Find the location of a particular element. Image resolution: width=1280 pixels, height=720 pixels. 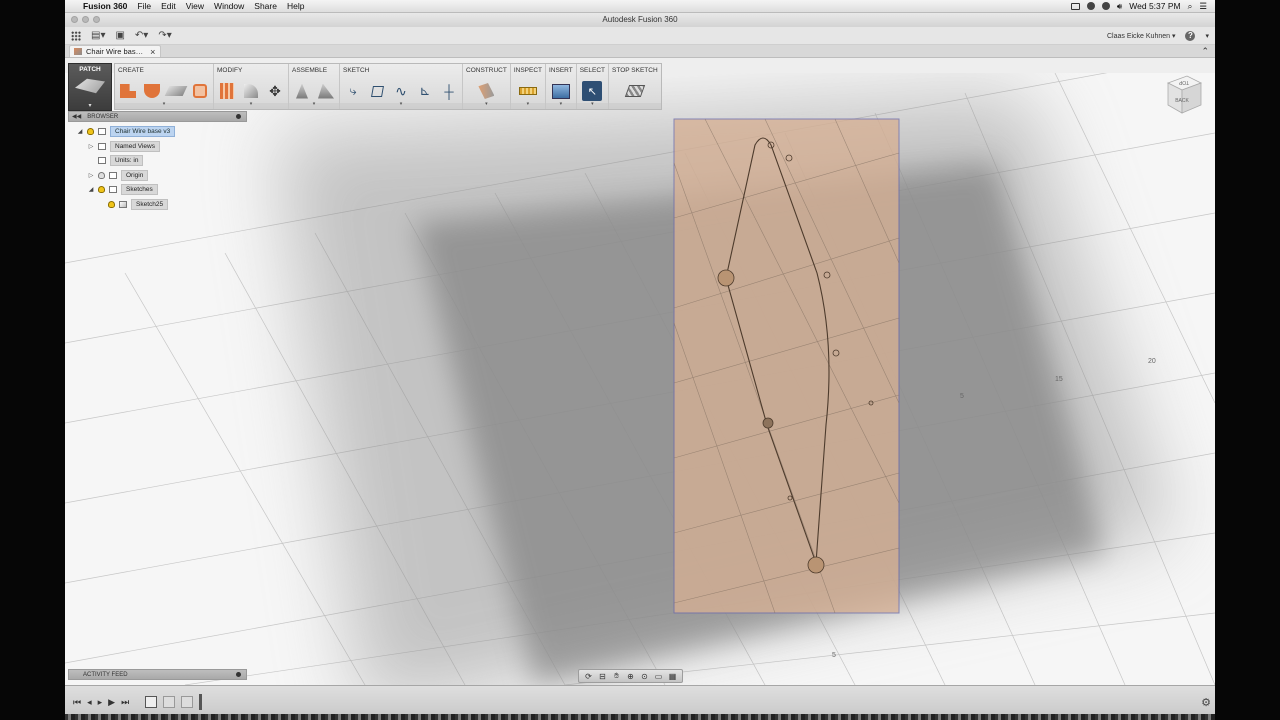

browser-node-label: Units: in is located at coordinates (127, 160).